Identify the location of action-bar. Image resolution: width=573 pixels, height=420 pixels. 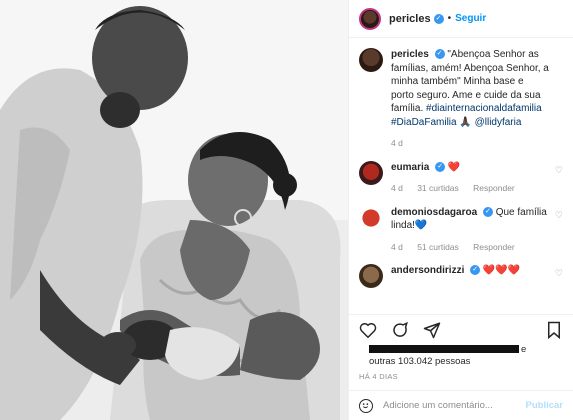
(461, 329).